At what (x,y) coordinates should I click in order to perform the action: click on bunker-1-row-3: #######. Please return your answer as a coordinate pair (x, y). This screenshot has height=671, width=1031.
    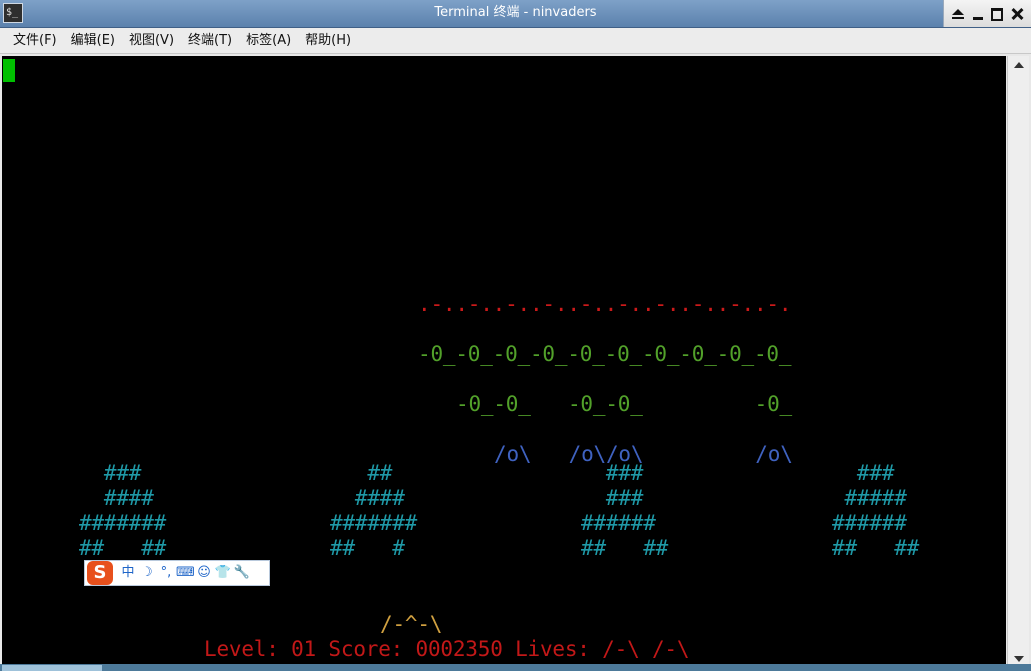
    Looking at the image, I should click on (123, 523).